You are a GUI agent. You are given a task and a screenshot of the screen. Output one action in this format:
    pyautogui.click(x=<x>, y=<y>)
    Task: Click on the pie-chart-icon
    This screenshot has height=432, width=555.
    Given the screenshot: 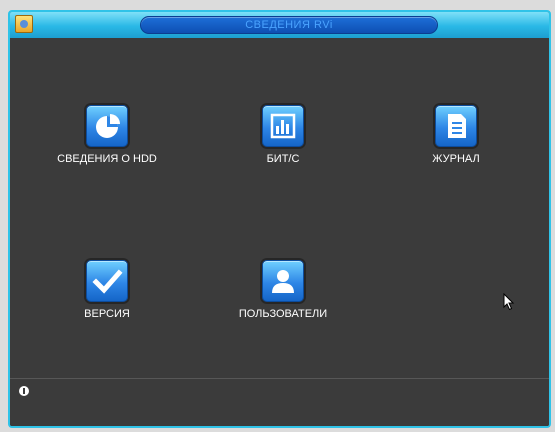 What is the action you would take?
    pyautogui.click(x=107, y=126)
    